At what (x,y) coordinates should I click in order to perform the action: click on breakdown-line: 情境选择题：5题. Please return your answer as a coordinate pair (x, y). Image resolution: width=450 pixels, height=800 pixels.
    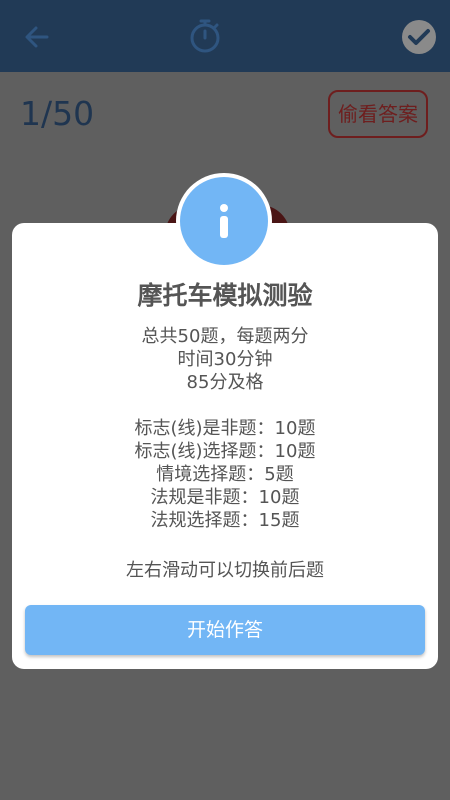
    Looking at the image, I should click on (225, 474).